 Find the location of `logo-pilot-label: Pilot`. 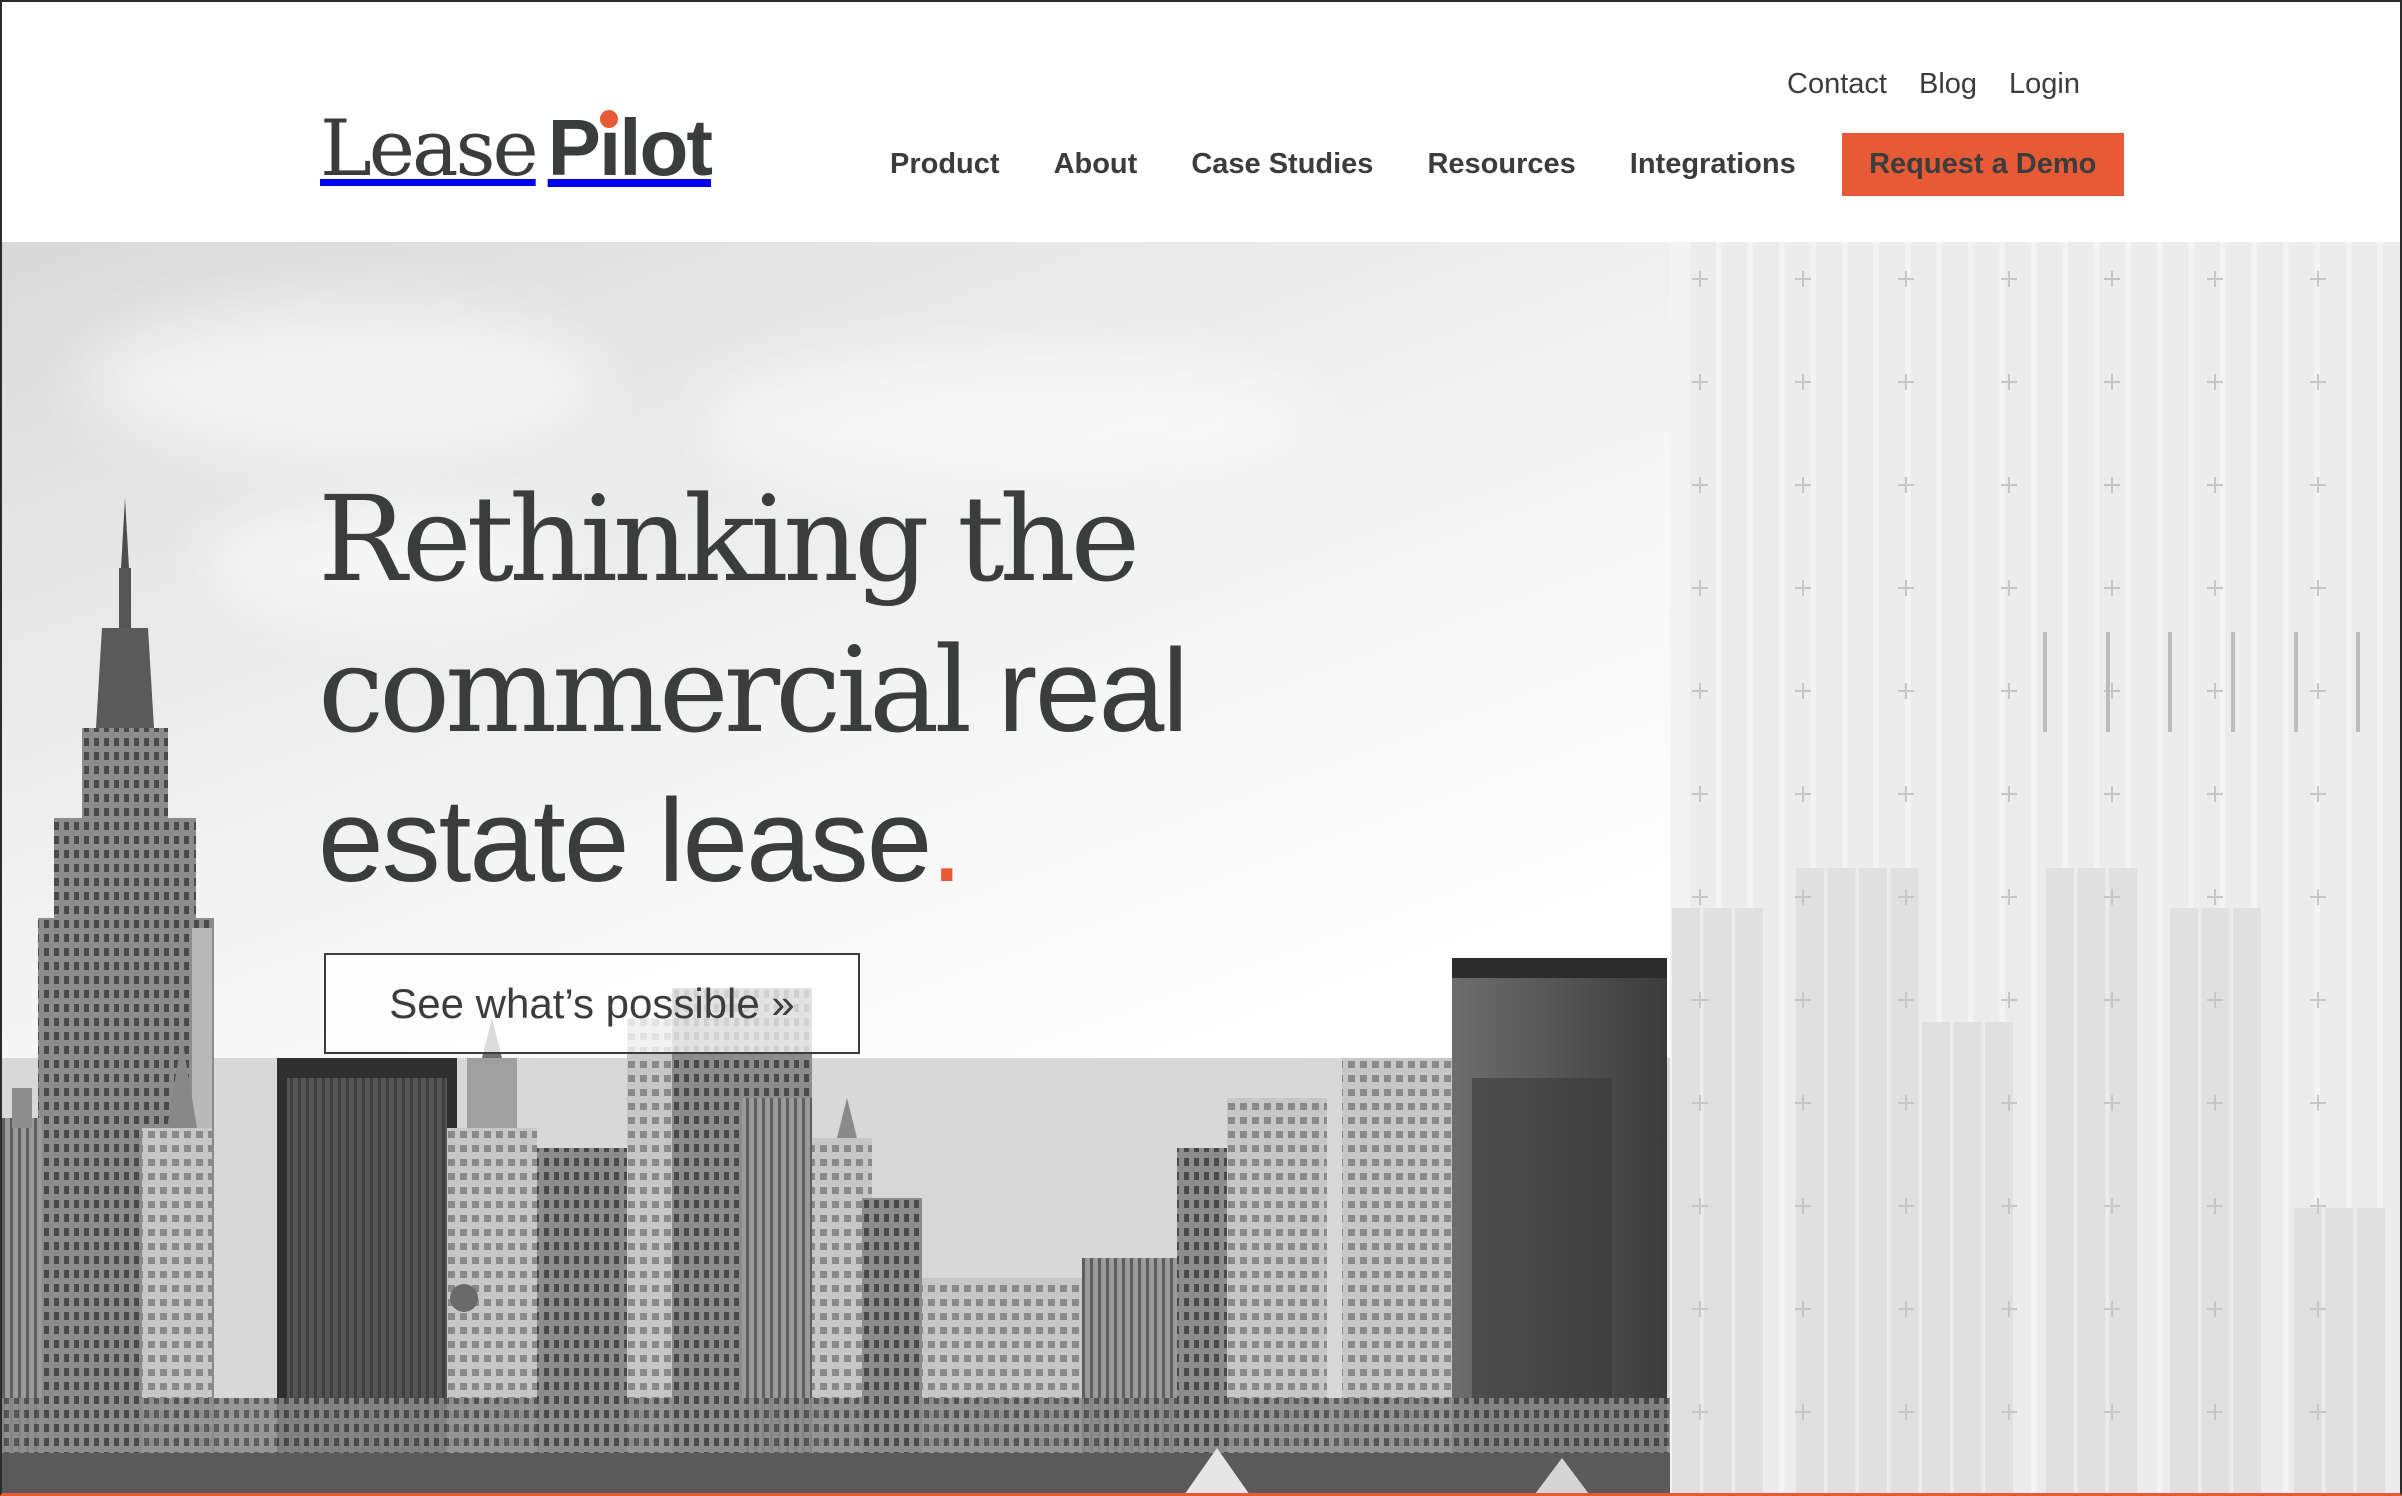

logo-pilot-label: Pilot is located at coordinates (630, 147).